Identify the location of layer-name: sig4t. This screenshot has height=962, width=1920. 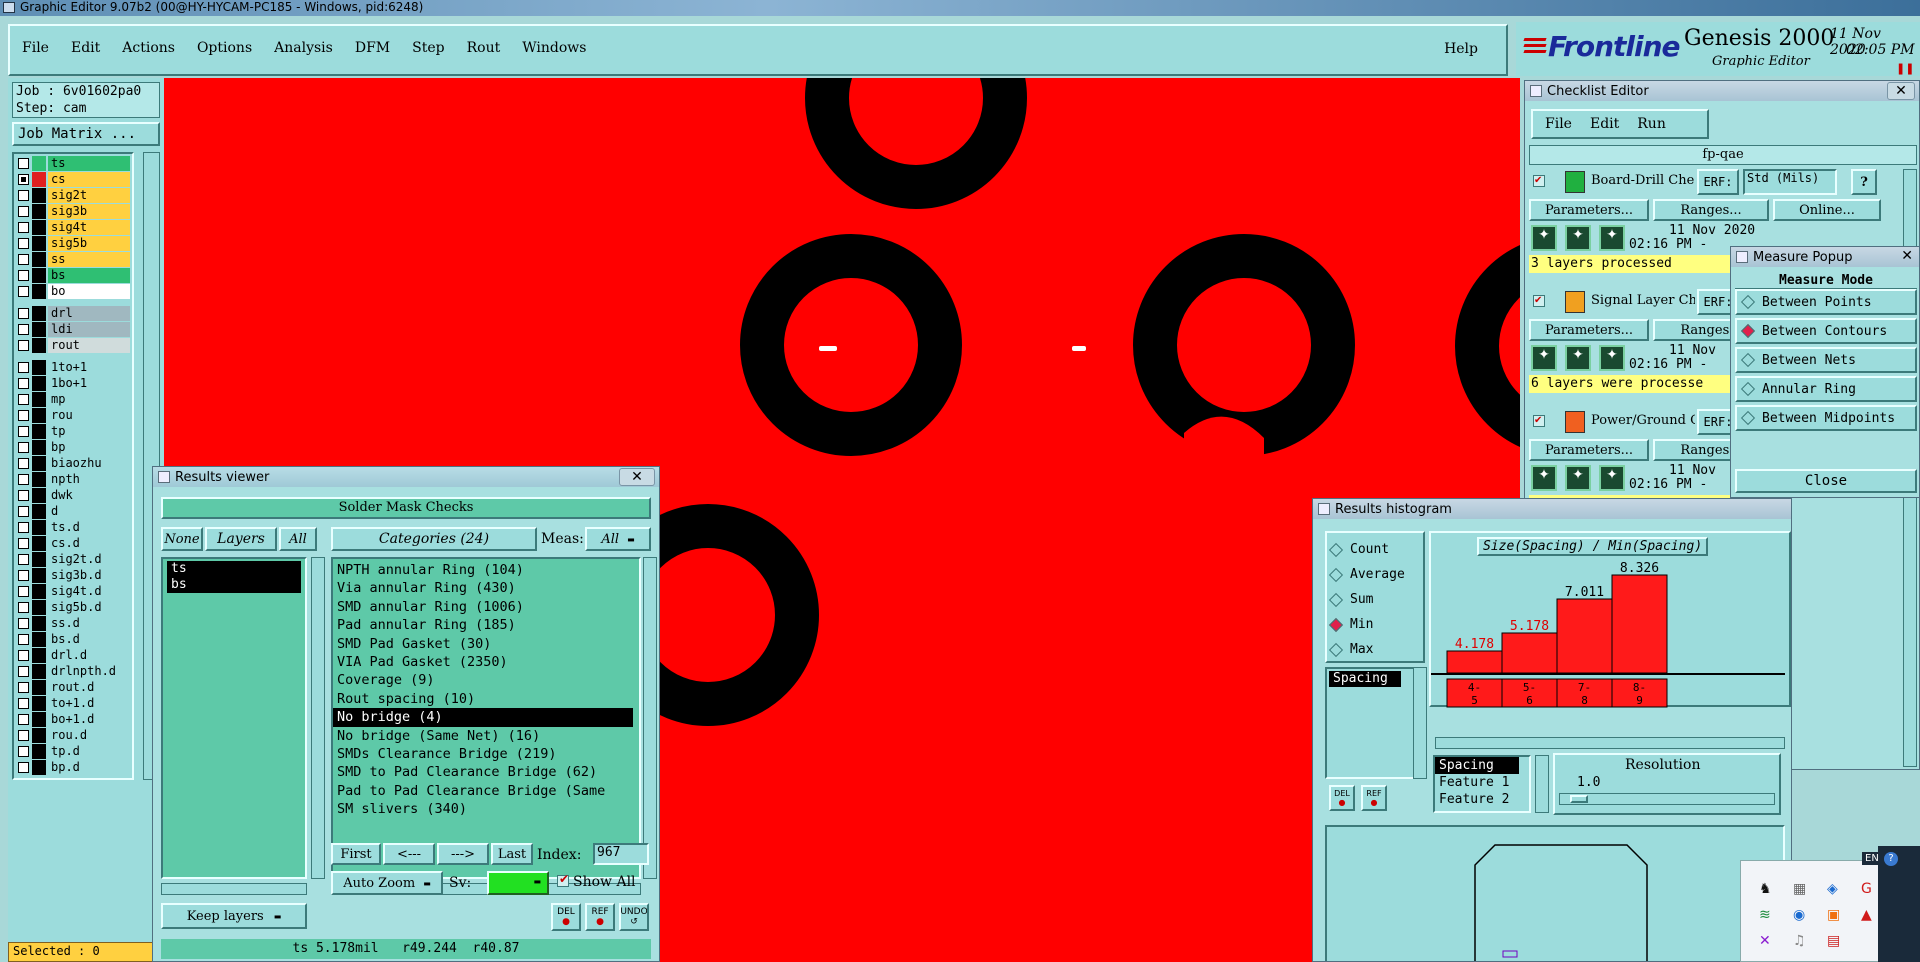
(89, 227).